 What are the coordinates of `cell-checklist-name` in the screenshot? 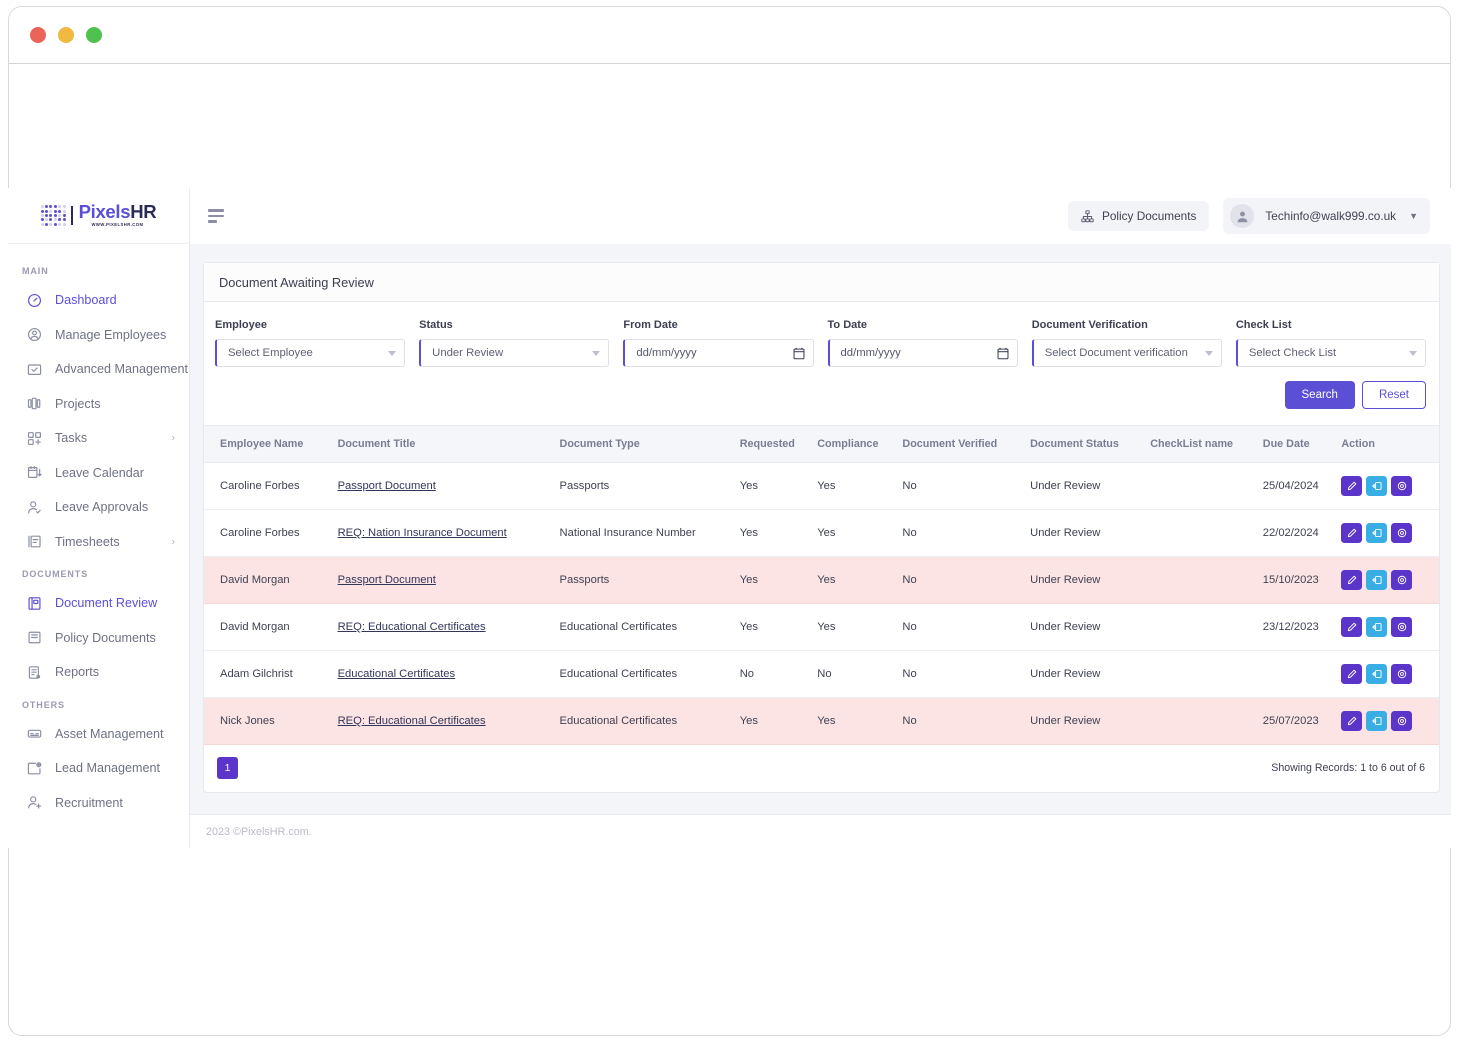 It's located at (1206, 580).